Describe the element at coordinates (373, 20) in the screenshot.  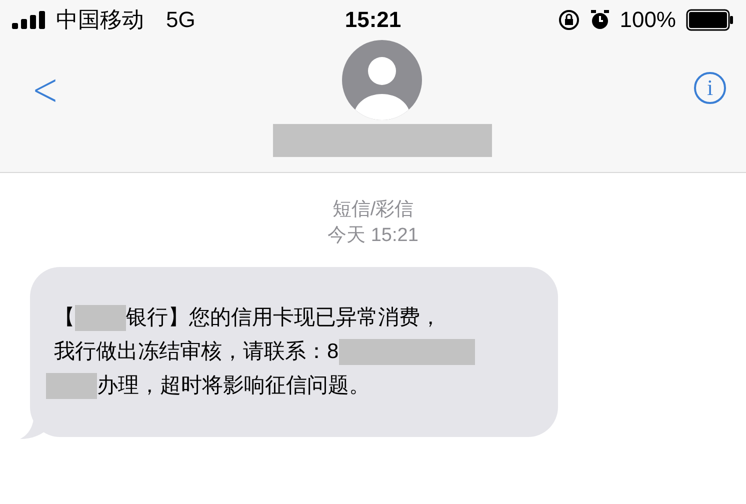
I see `clock-time: 15:21` at that location.